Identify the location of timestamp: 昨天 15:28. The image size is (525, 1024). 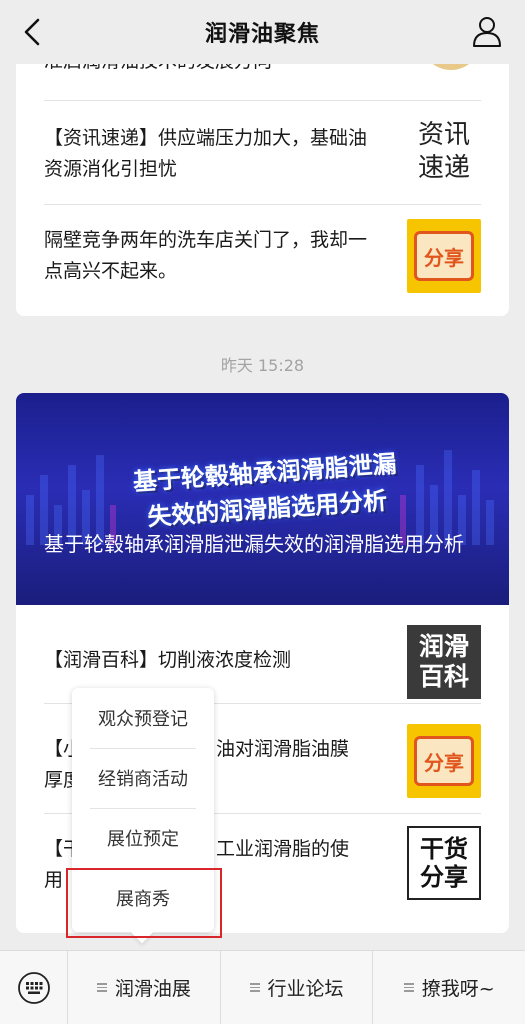
(262, 365).